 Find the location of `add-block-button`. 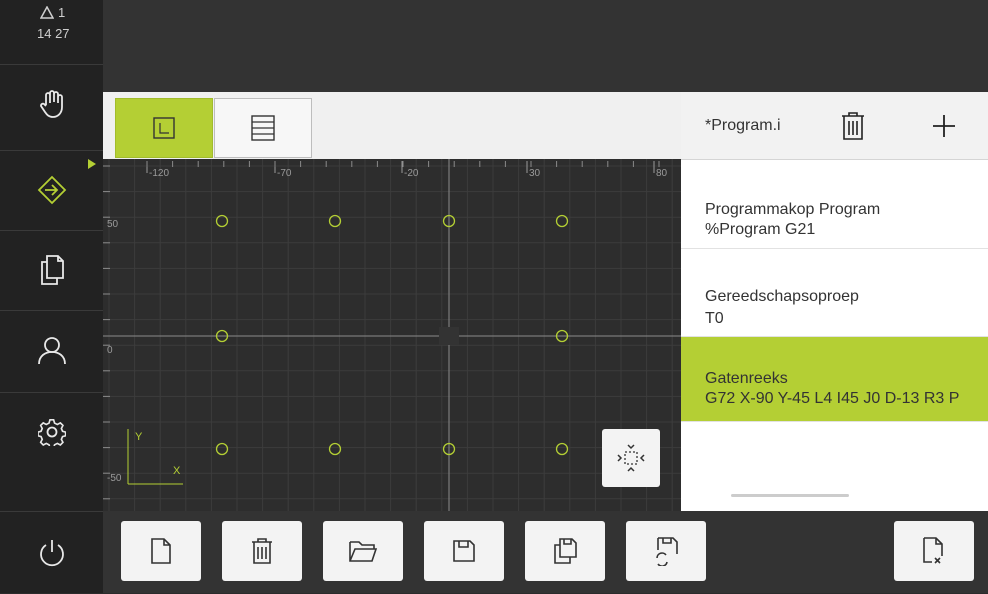

add-block-button is located at coordinates (944, 126).